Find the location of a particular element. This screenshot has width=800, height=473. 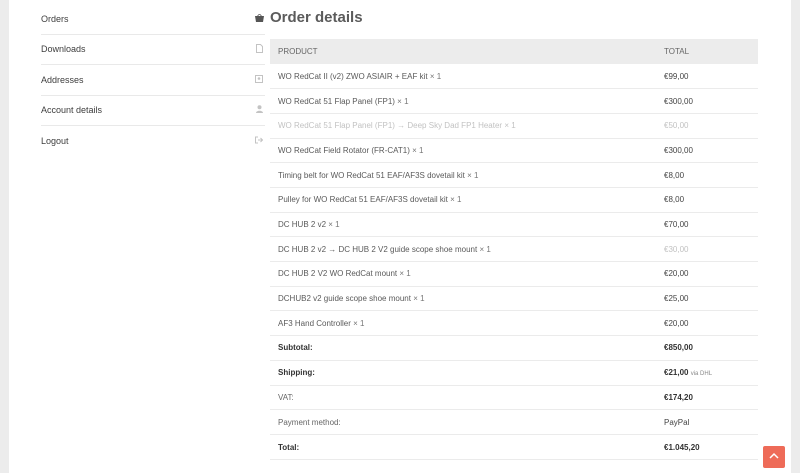

sign-out-icon is located at coordinates (259, 141).